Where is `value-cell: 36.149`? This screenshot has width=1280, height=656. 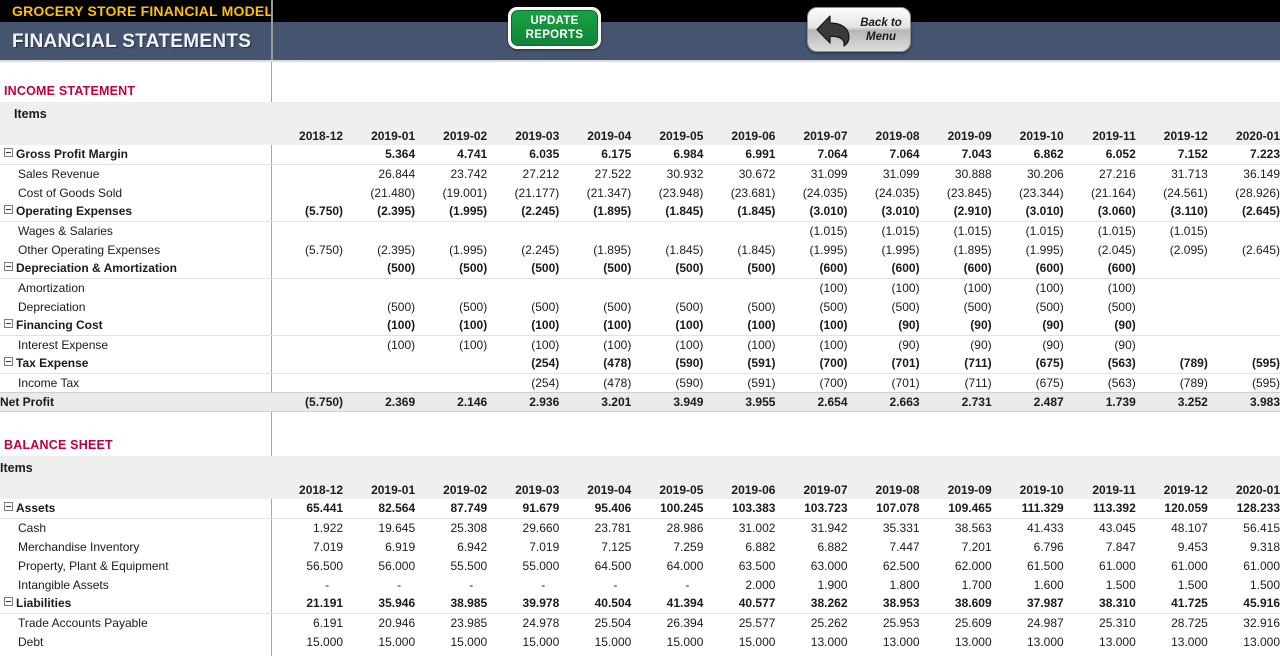
value-cell: 36.149 is located at coordinates (1261, 173).